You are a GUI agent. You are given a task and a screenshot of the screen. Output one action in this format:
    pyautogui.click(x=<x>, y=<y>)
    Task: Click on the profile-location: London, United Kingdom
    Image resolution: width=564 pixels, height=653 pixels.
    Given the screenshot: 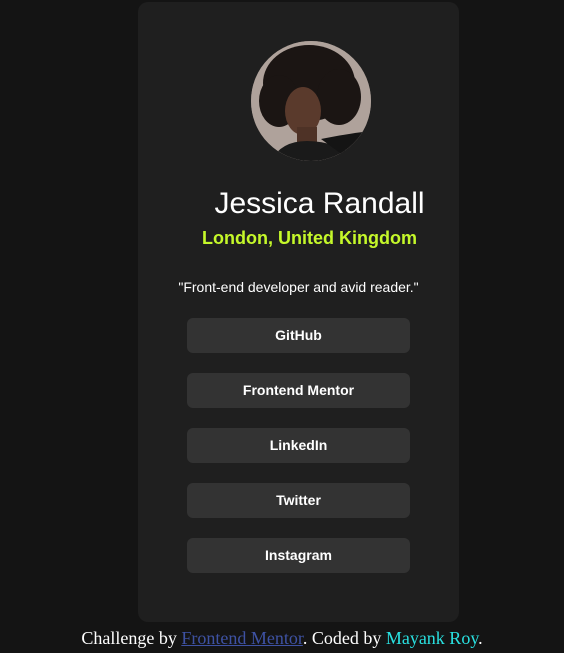 What is the action you would take?
    pyautogui.click(x=309, y=238)
    